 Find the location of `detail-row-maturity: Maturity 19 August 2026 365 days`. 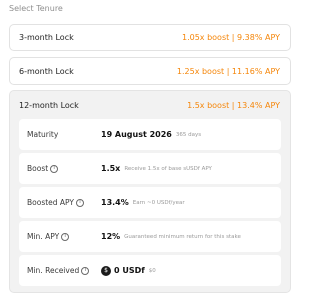

detail-row-maturity: Maturity 19 August 2026 365 days is located at coordinates (150, 134).